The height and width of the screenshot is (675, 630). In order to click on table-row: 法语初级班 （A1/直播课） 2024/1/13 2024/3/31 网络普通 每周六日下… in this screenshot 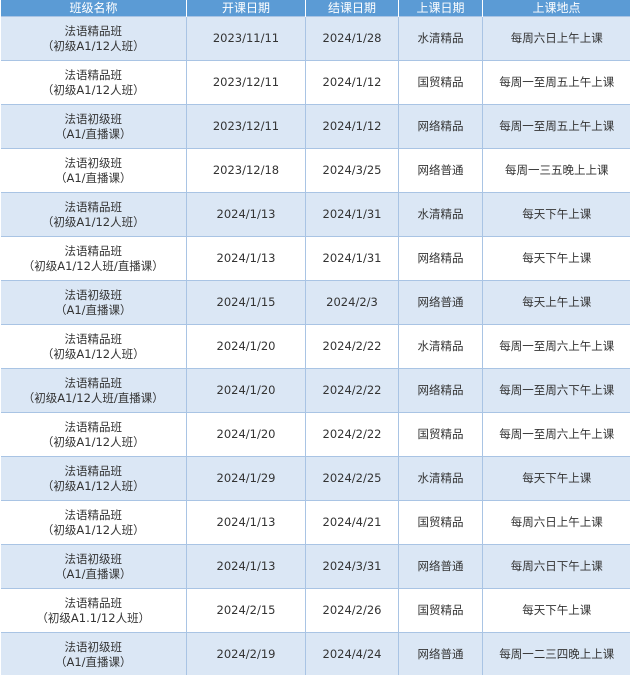, I will do `click(315, 566)`.